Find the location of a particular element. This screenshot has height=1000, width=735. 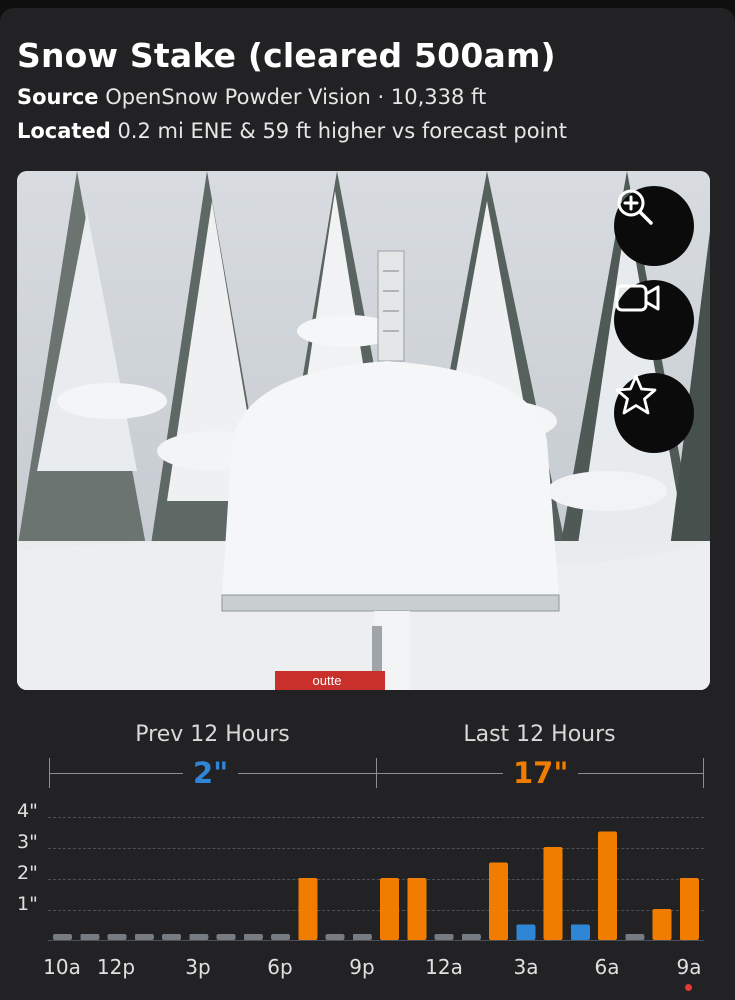

y-tick-label: 2" is located at coordinates (27, 873).